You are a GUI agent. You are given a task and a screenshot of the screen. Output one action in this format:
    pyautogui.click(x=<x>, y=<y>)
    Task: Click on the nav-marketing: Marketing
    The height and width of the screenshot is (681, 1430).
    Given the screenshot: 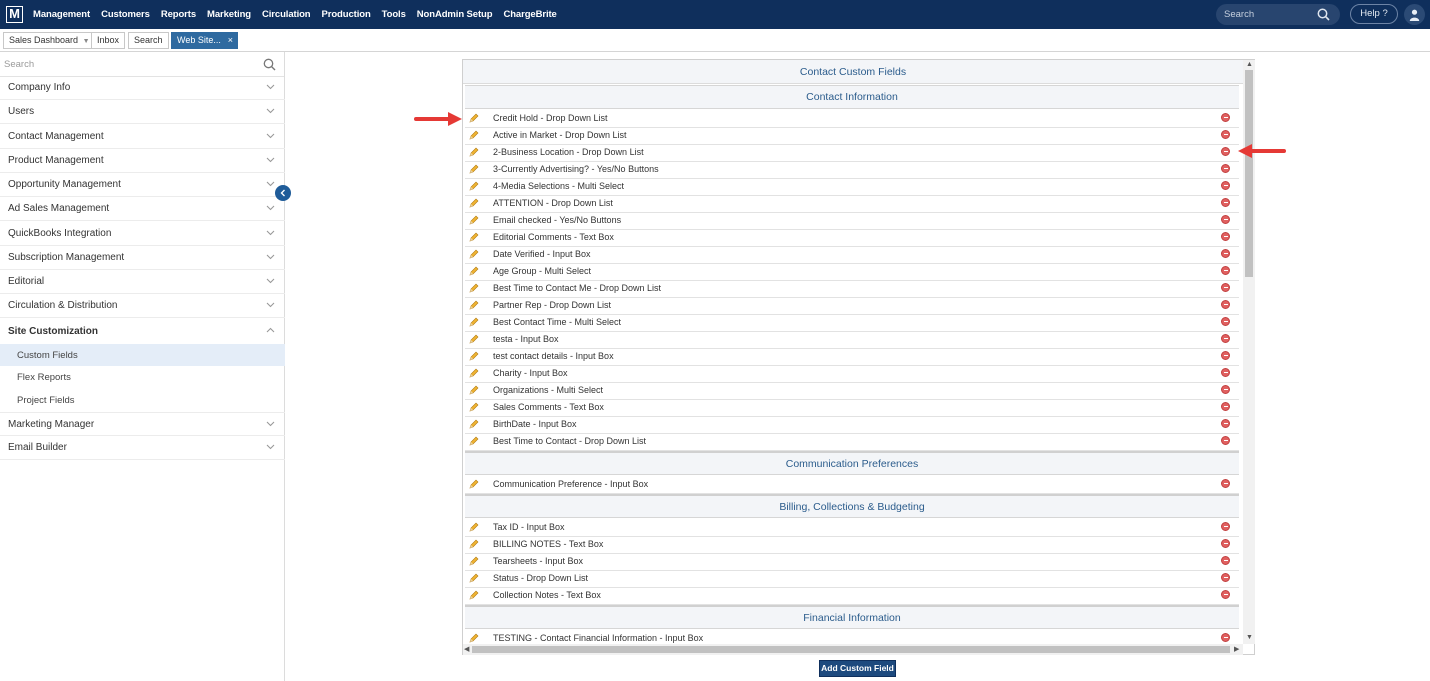 What is the action you would take?
    pyautogui.click(x=229, y=14)
    